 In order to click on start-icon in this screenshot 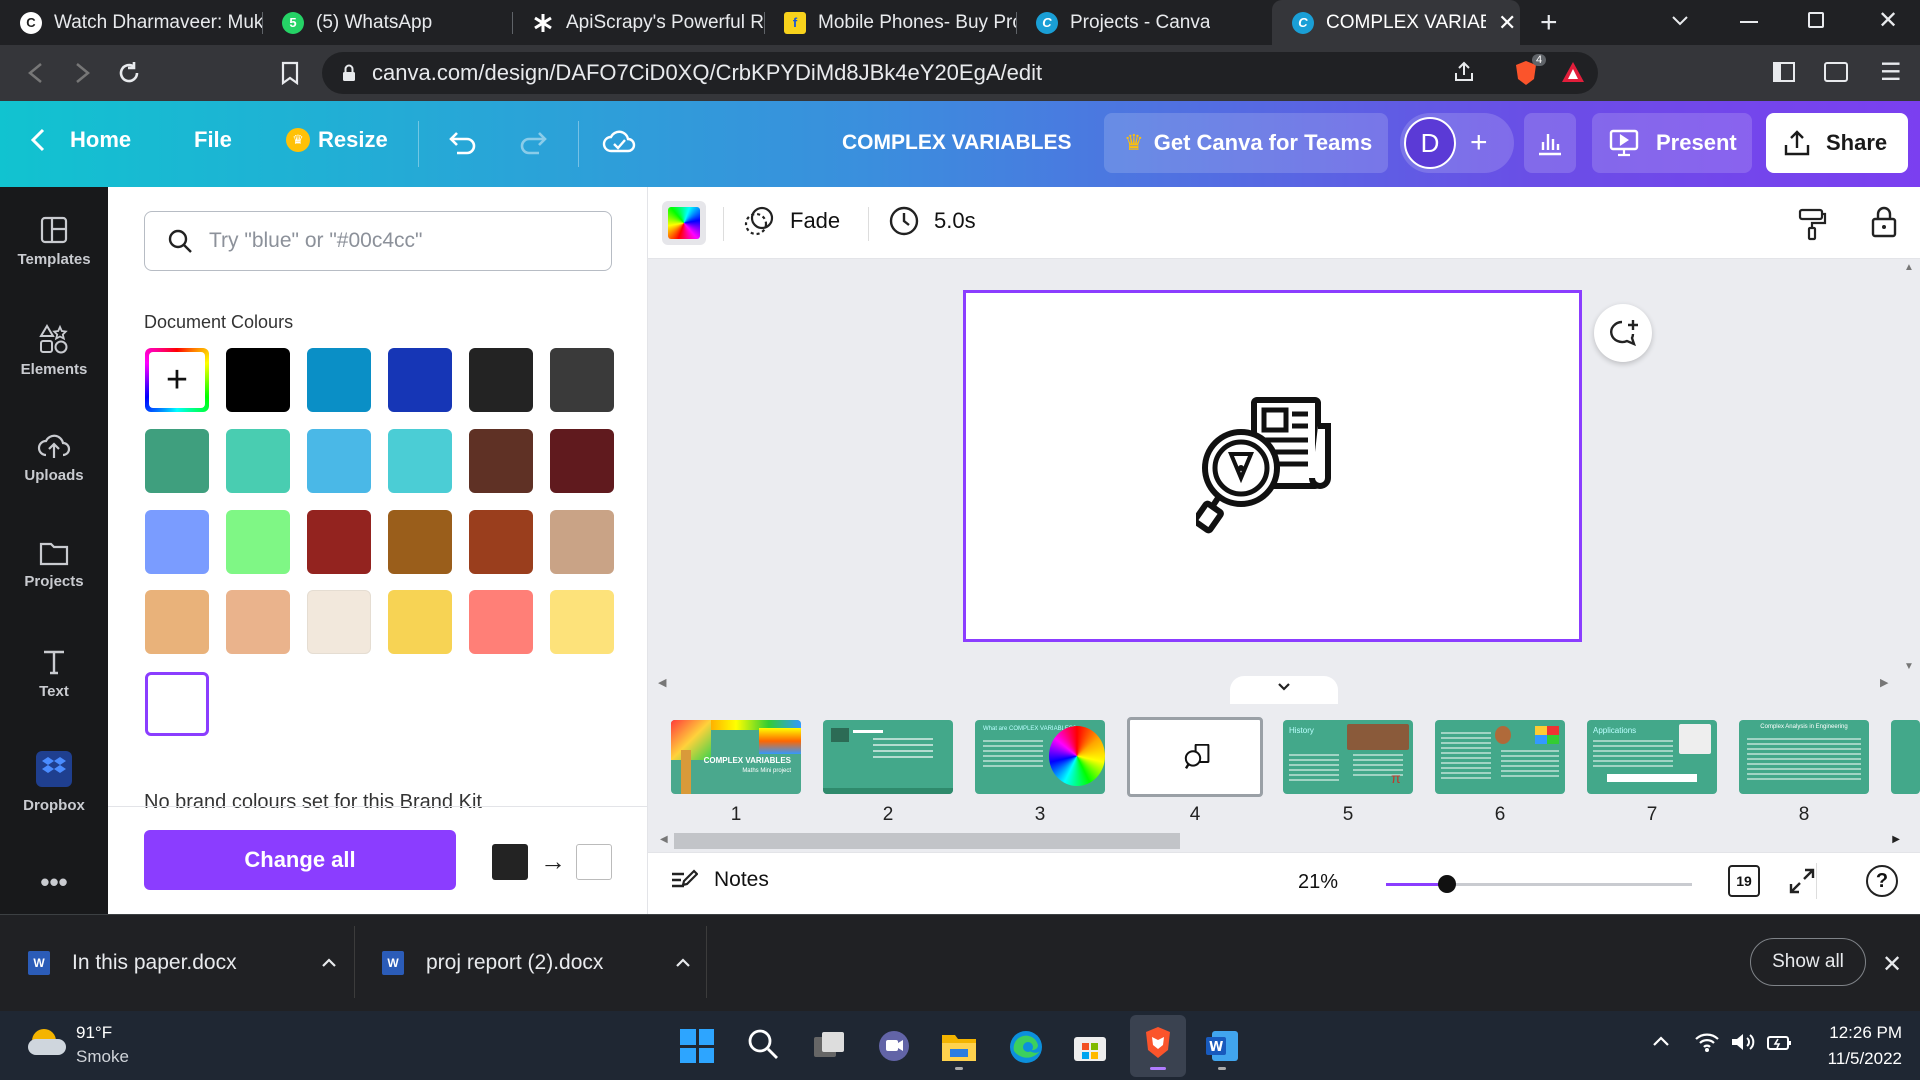, I will do `click(697, 1046)`.